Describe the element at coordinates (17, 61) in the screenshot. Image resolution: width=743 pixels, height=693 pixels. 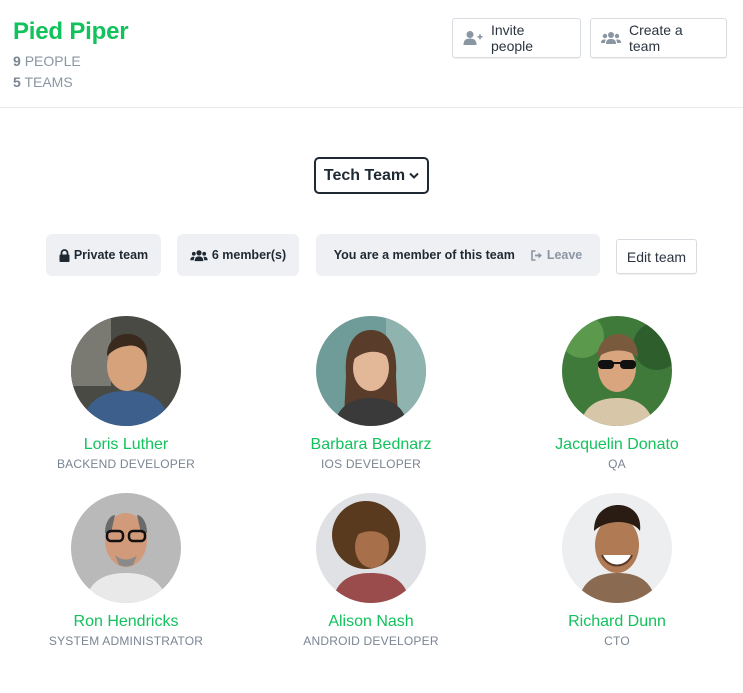
I see `people-count-value: 9` at that location.